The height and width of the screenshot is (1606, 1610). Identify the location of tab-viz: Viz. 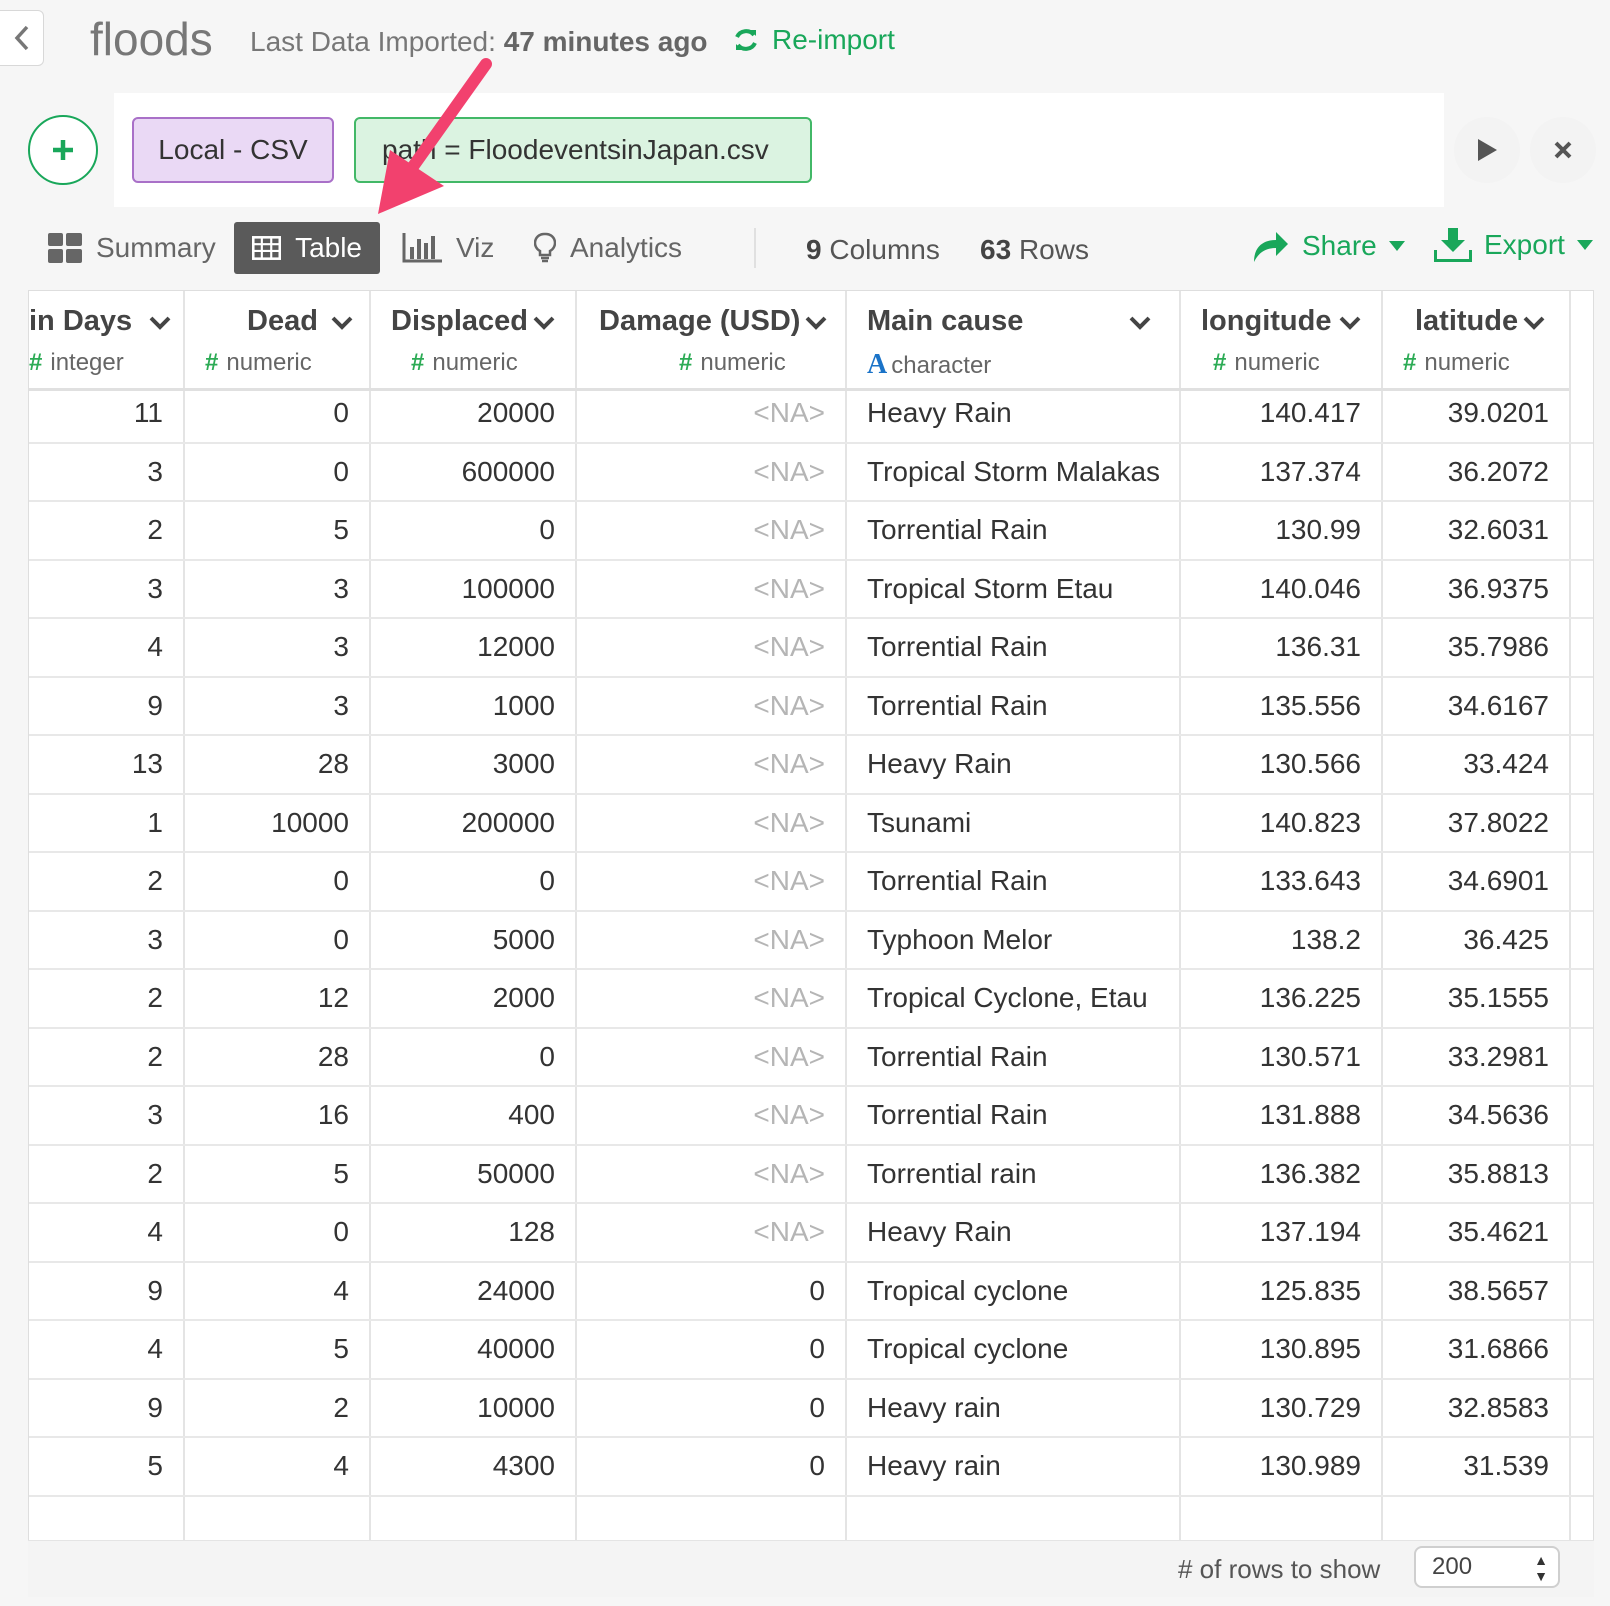
(448, 248).